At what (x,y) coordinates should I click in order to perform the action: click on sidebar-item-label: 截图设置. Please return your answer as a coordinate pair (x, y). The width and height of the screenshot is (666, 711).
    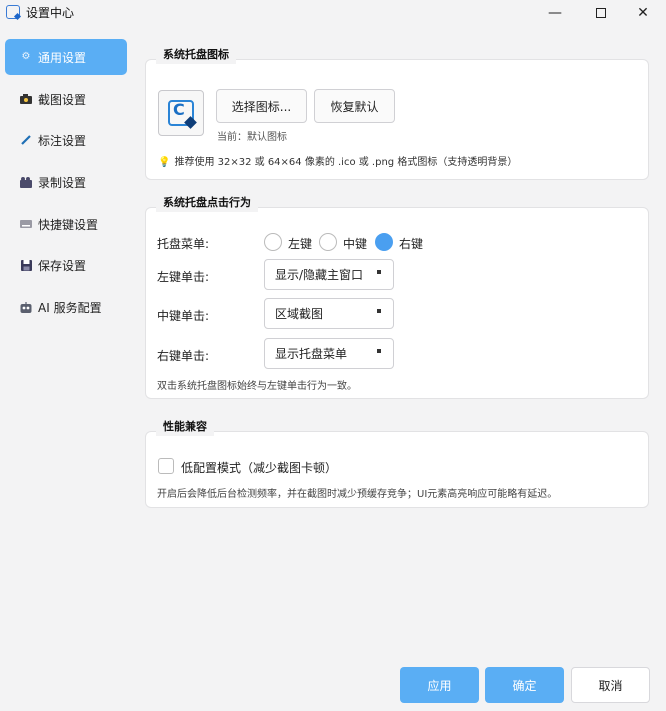
    Looking at the image, I should click on (62, 99).